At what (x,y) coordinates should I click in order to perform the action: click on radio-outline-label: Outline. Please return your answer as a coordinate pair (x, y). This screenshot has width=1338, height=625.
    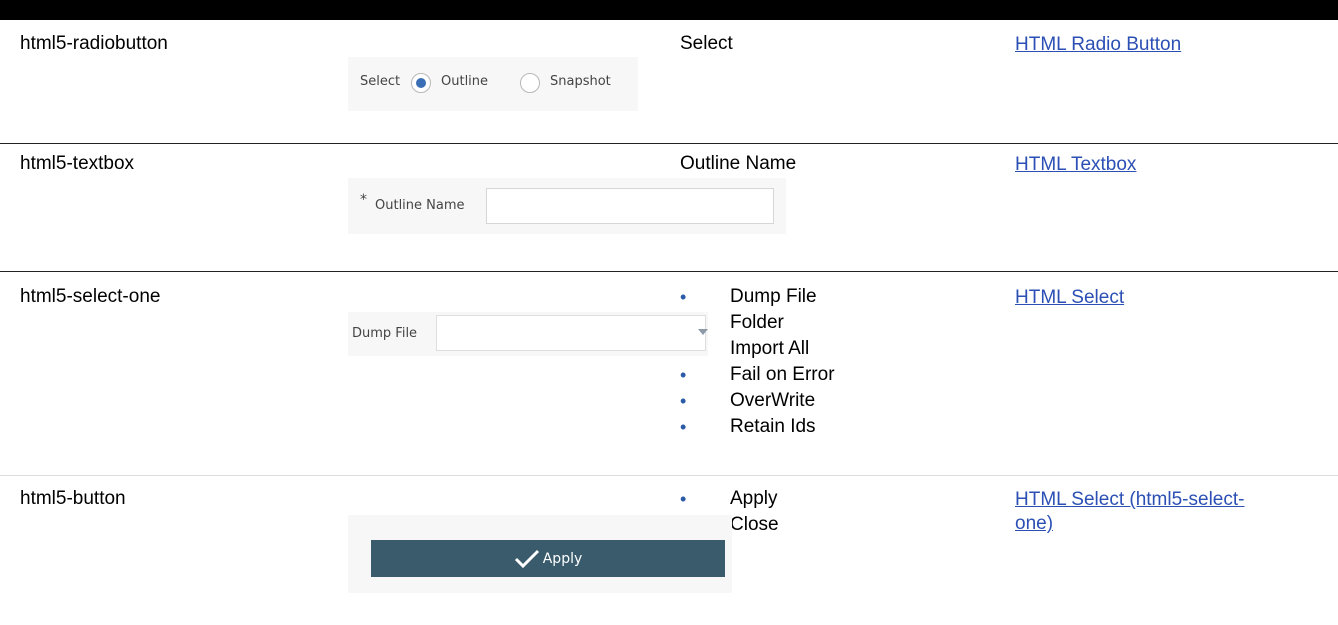
    Looking at the image, I should click on (465, 81).